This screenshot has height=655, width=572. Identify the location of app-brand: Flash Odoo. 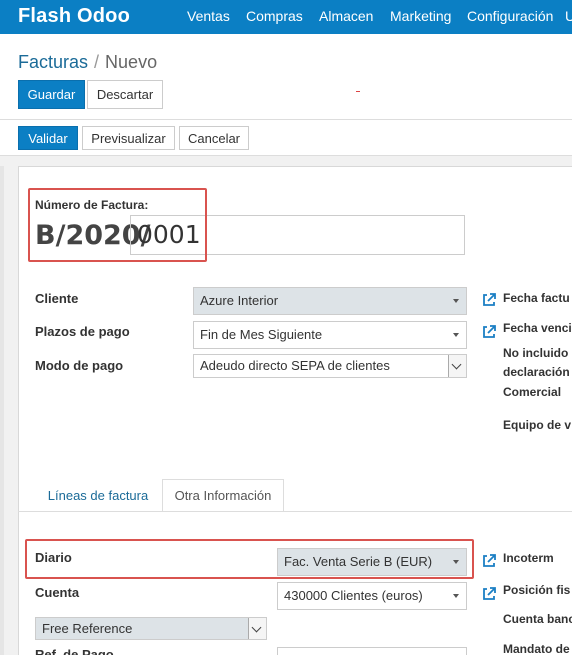
(74, 16).